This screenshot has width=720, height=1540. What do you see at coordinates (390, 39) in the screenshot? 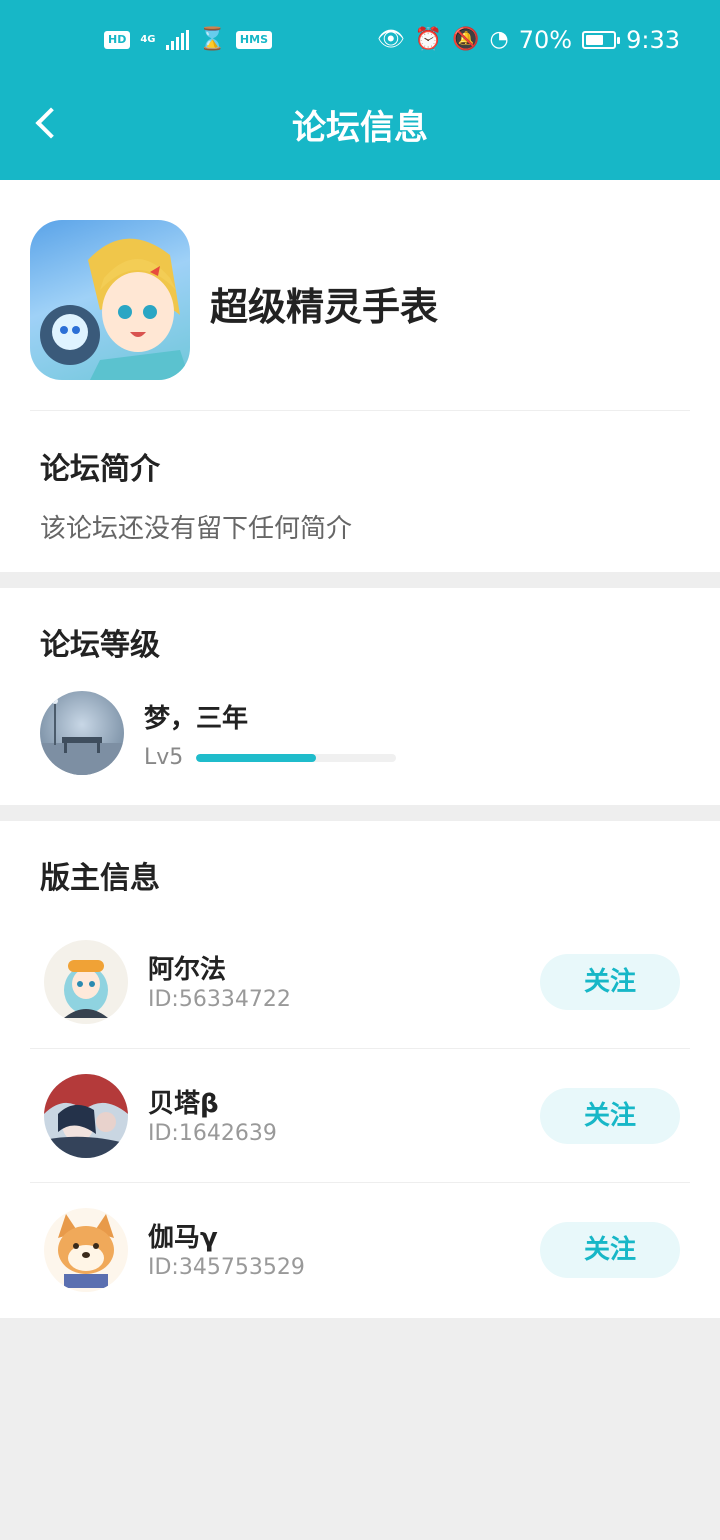
I see `eye-icon: 👁` at bounding box center [390, 39].